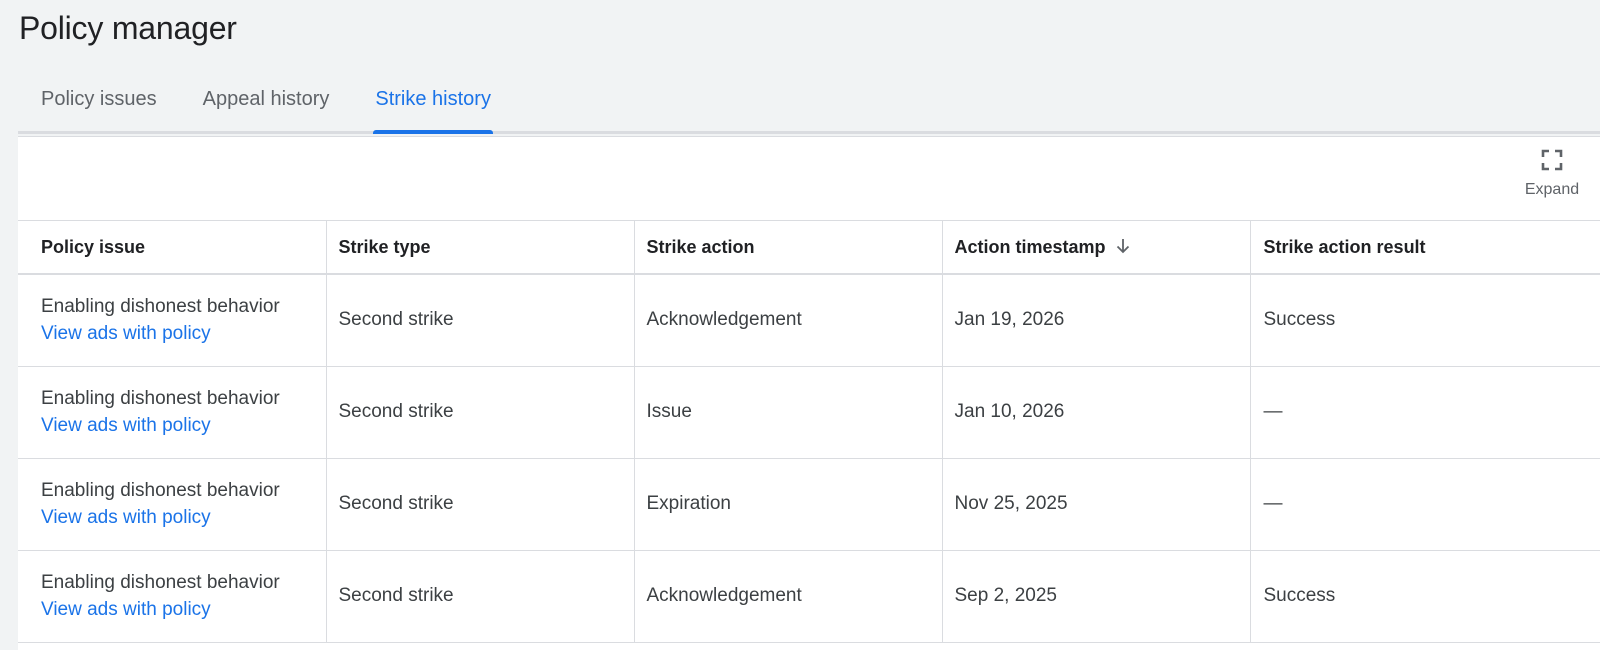 Image resolution: width=1600 pixels, height=650 pixels. What do you see at coordinates (1096, 596) in the screenshot?
I see `timestamp-cell: Sep 2, 2025` at bounding box center [1096, 596].